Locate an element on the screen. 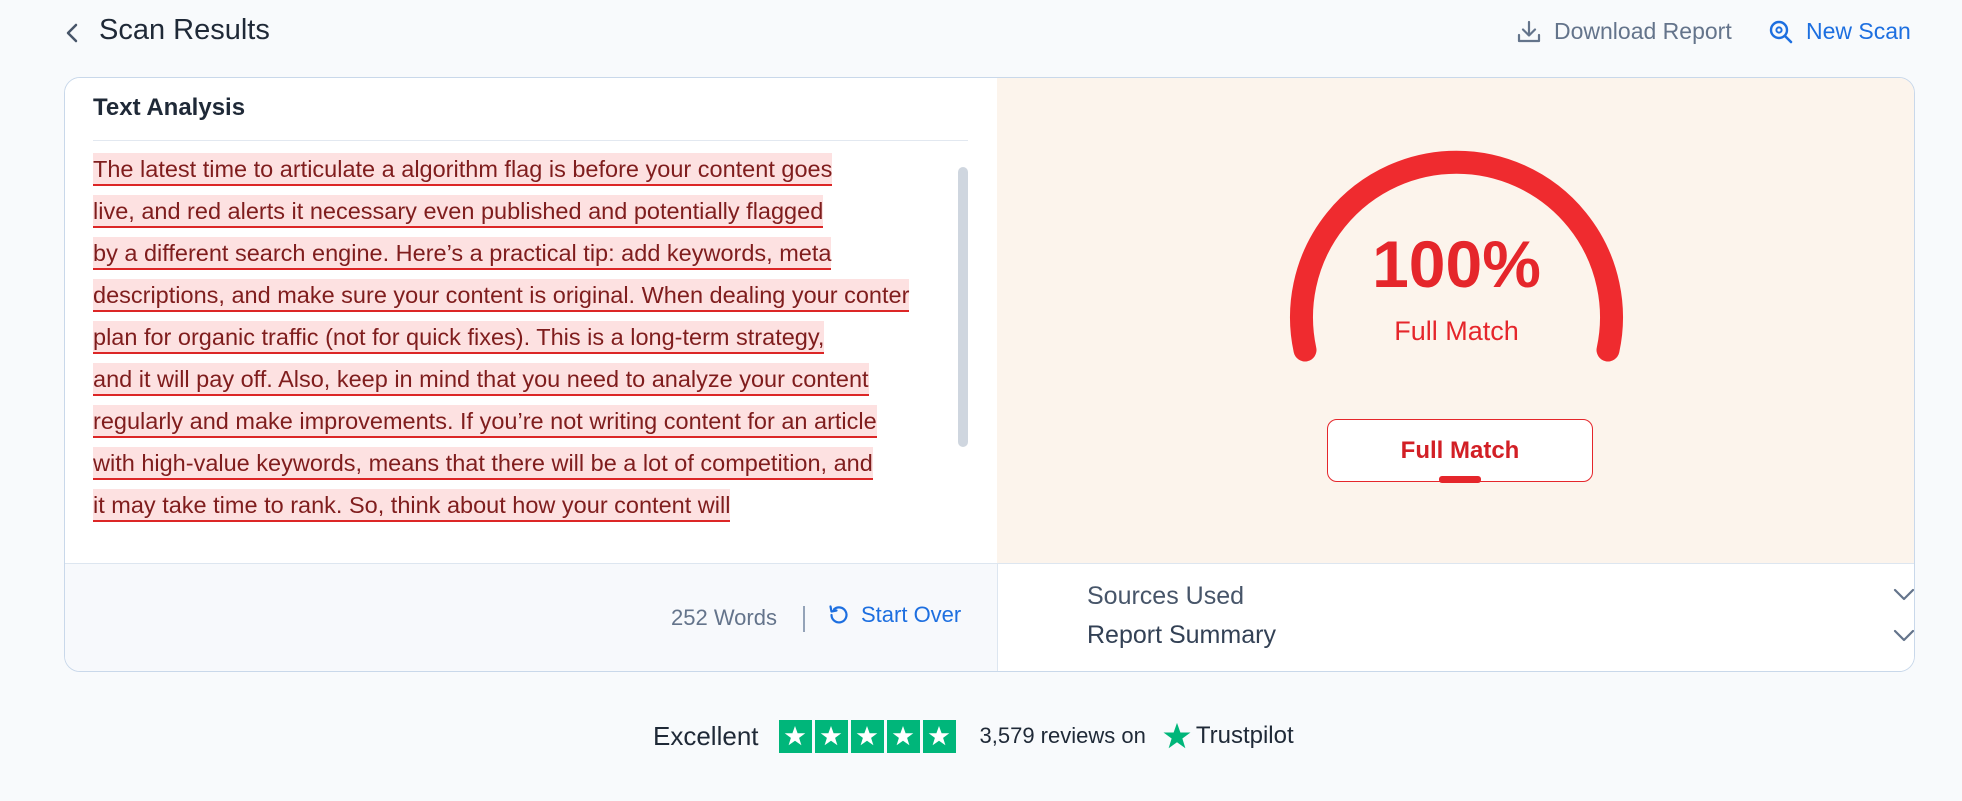 The image size is (1962, 801). chevron-left-icon is located at coordinates (72, 33).